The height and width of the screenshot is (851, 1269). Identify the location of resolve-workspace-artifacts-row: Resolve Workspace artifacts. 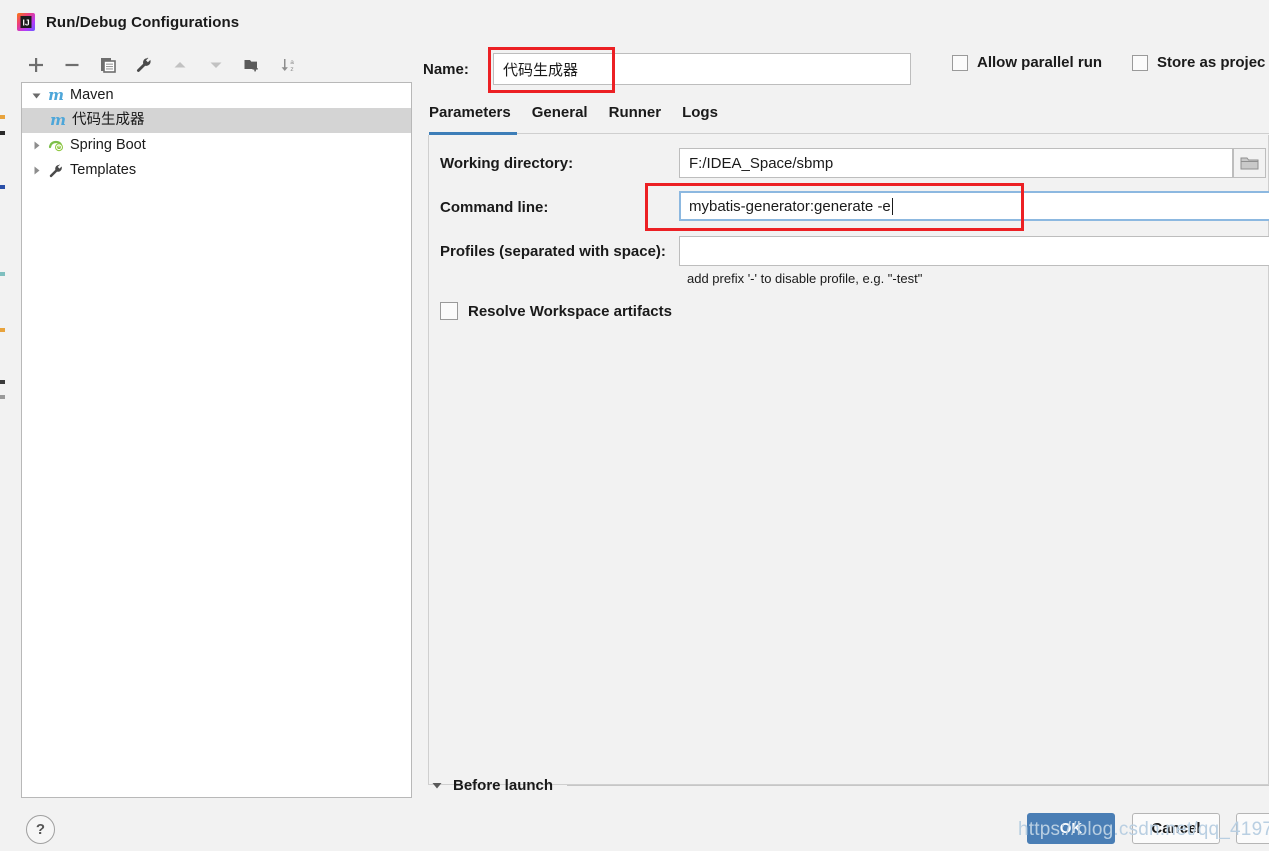
(556, 311).